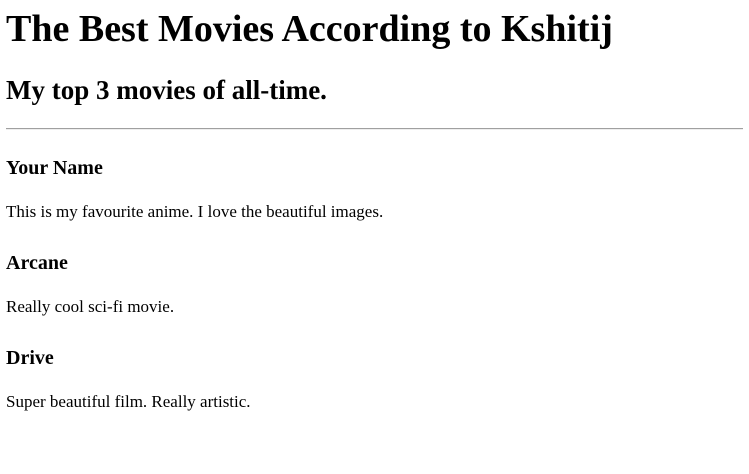 The image size is (749, 474). What do you see at coordinates (166, 90) in the screenshot?
I see `page-subtitle: My top 3 movies of all-time.` at bounding box center [166, 90].